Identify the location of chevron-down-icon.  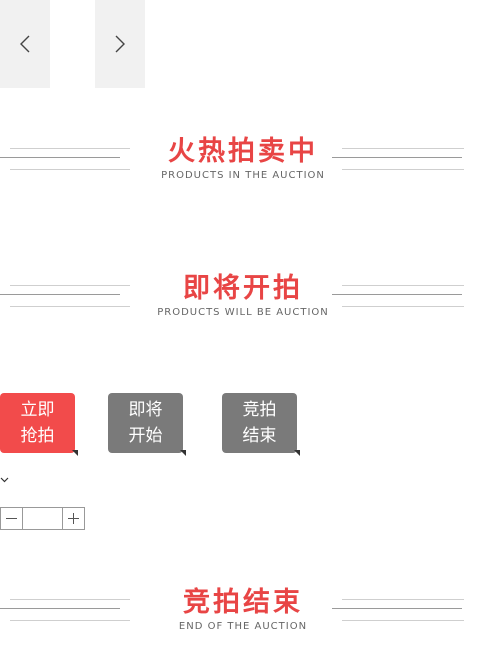
(4, 480).